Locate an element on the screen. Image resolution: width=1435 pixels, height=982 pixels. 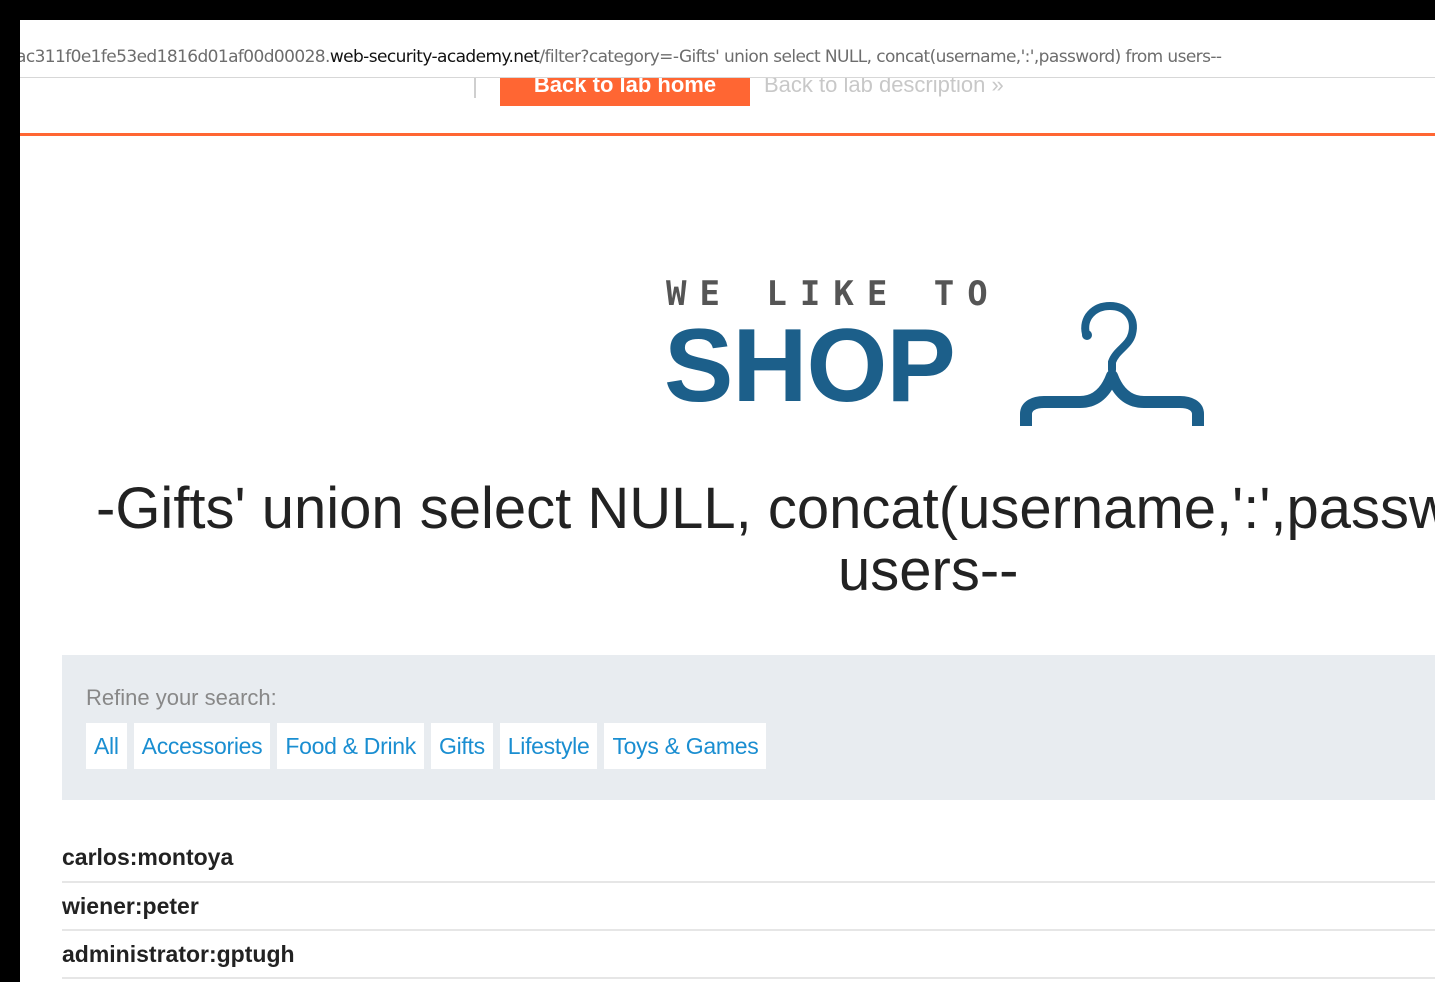
shop-logo: WE LIKE TO SHOP is located at coordinates (944, 354).